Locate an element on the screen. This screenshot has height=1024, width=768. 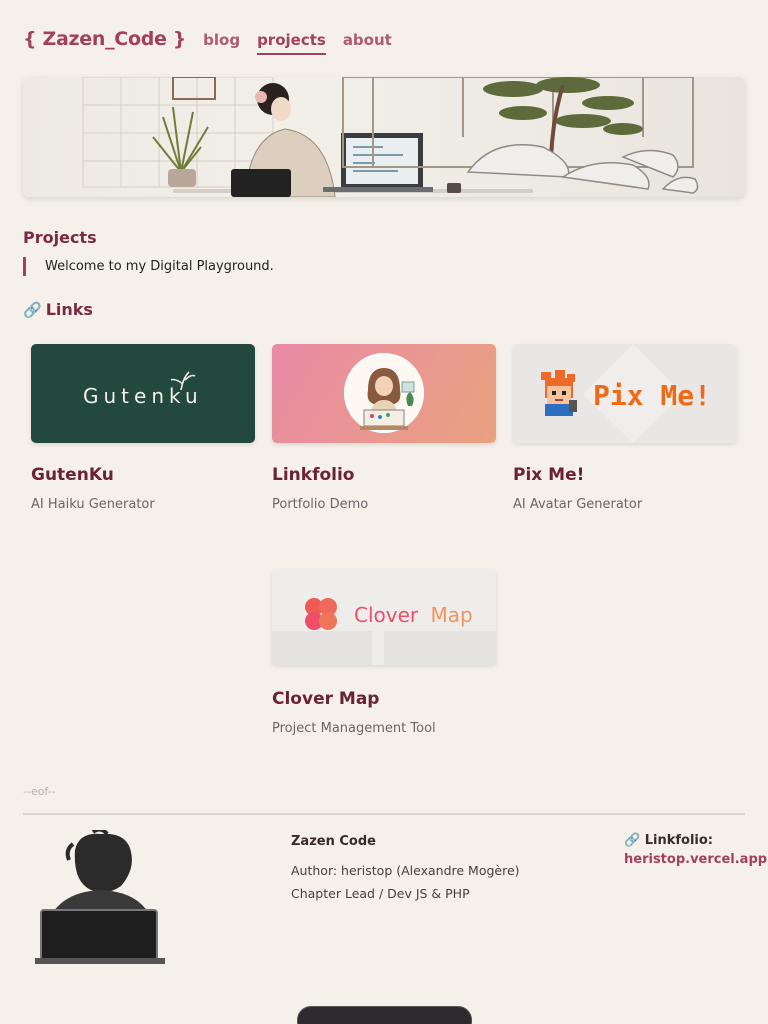
pixel-avatar-icon is located at coordinates (559, 393).